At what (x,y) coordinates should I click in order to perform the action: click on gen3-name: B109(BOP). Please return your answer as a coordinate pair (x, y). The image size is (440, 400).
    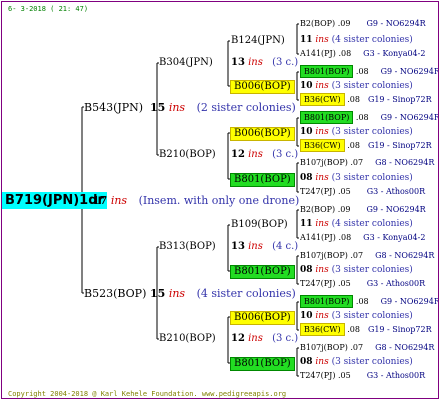
    Looking at the image, I should click on (259, 225).